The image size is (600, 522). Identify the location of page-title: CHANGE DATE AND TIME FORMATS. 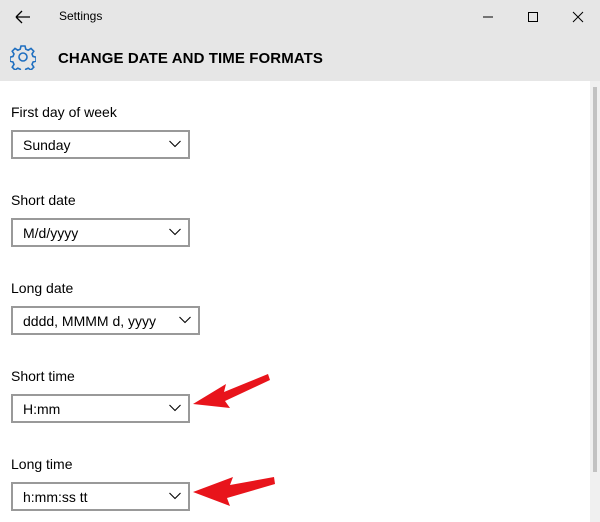
(191, 58).